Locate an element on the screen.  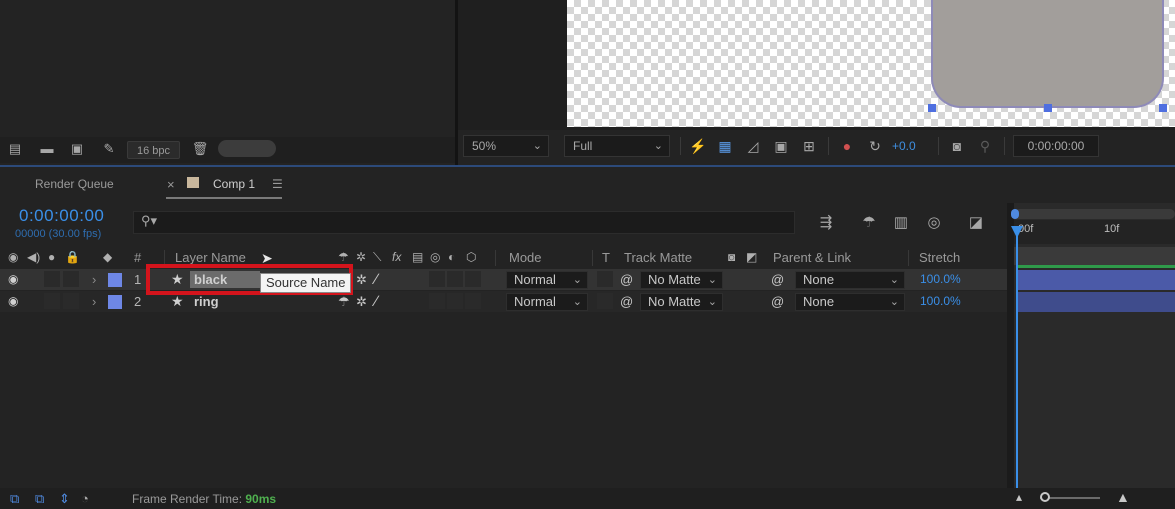
graph-editor-icon: ◪ is located at coordinates (976, 223).